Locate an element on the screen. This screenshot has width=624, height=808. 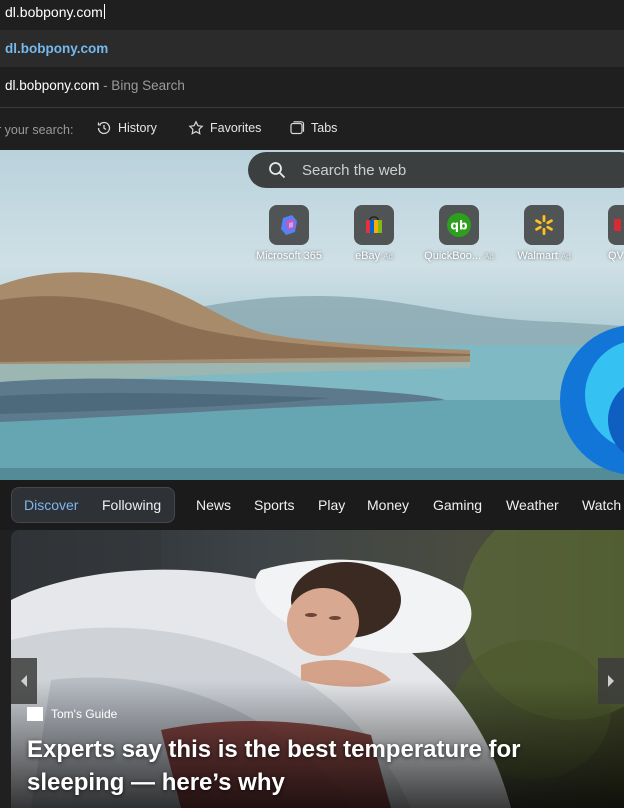
web-search-box: Search the web is located at coordinates (436, 170).